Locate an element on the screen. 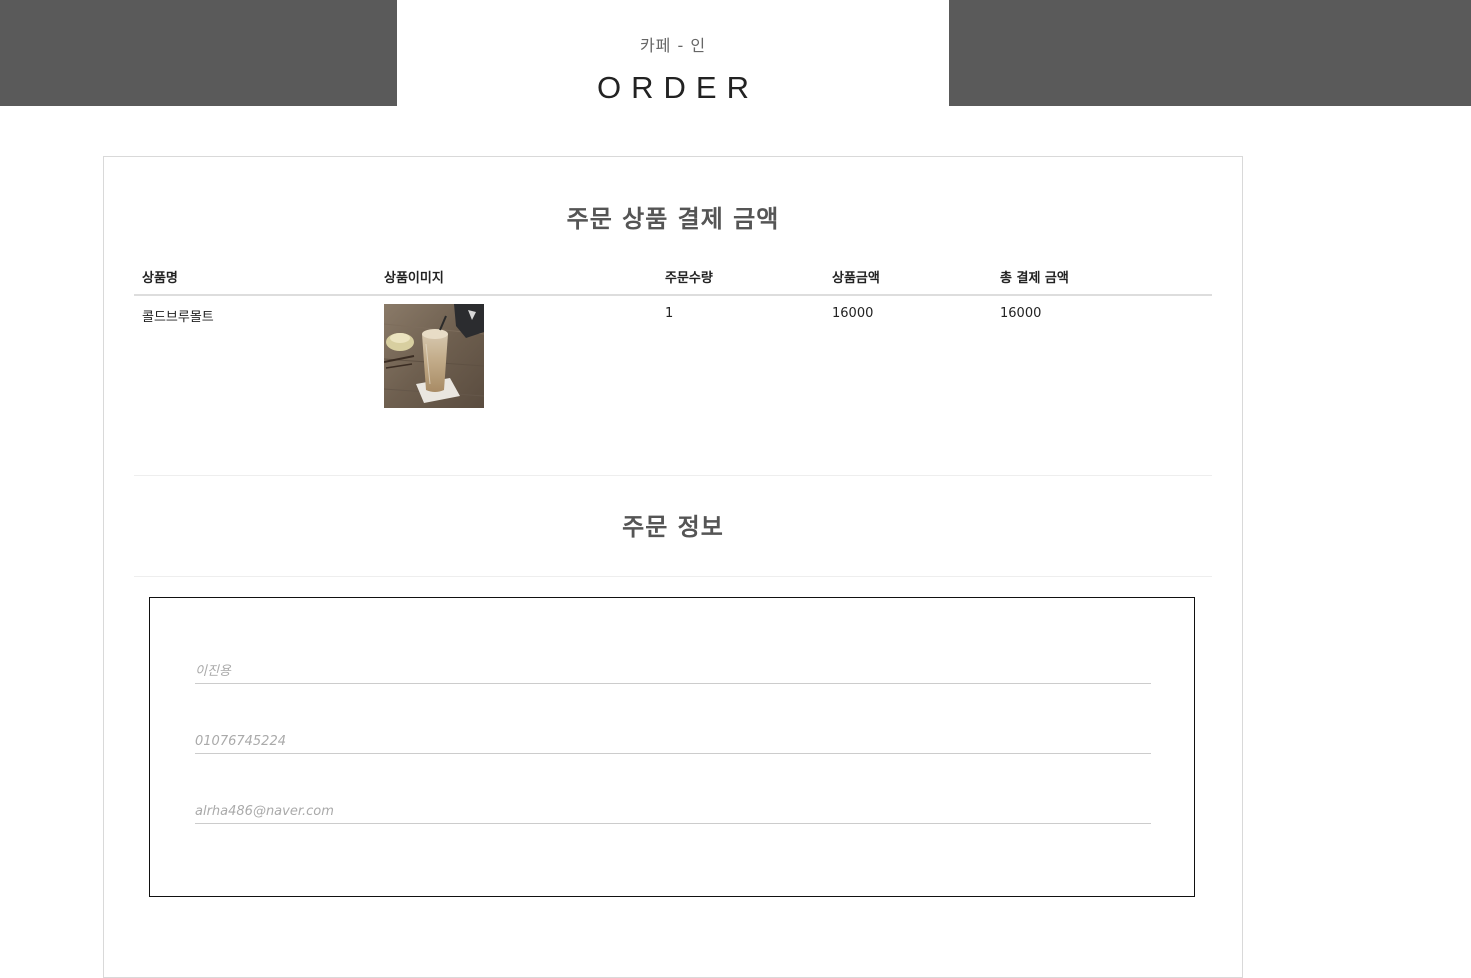  product-total: 16000 is located at coordinates (1021, 313).